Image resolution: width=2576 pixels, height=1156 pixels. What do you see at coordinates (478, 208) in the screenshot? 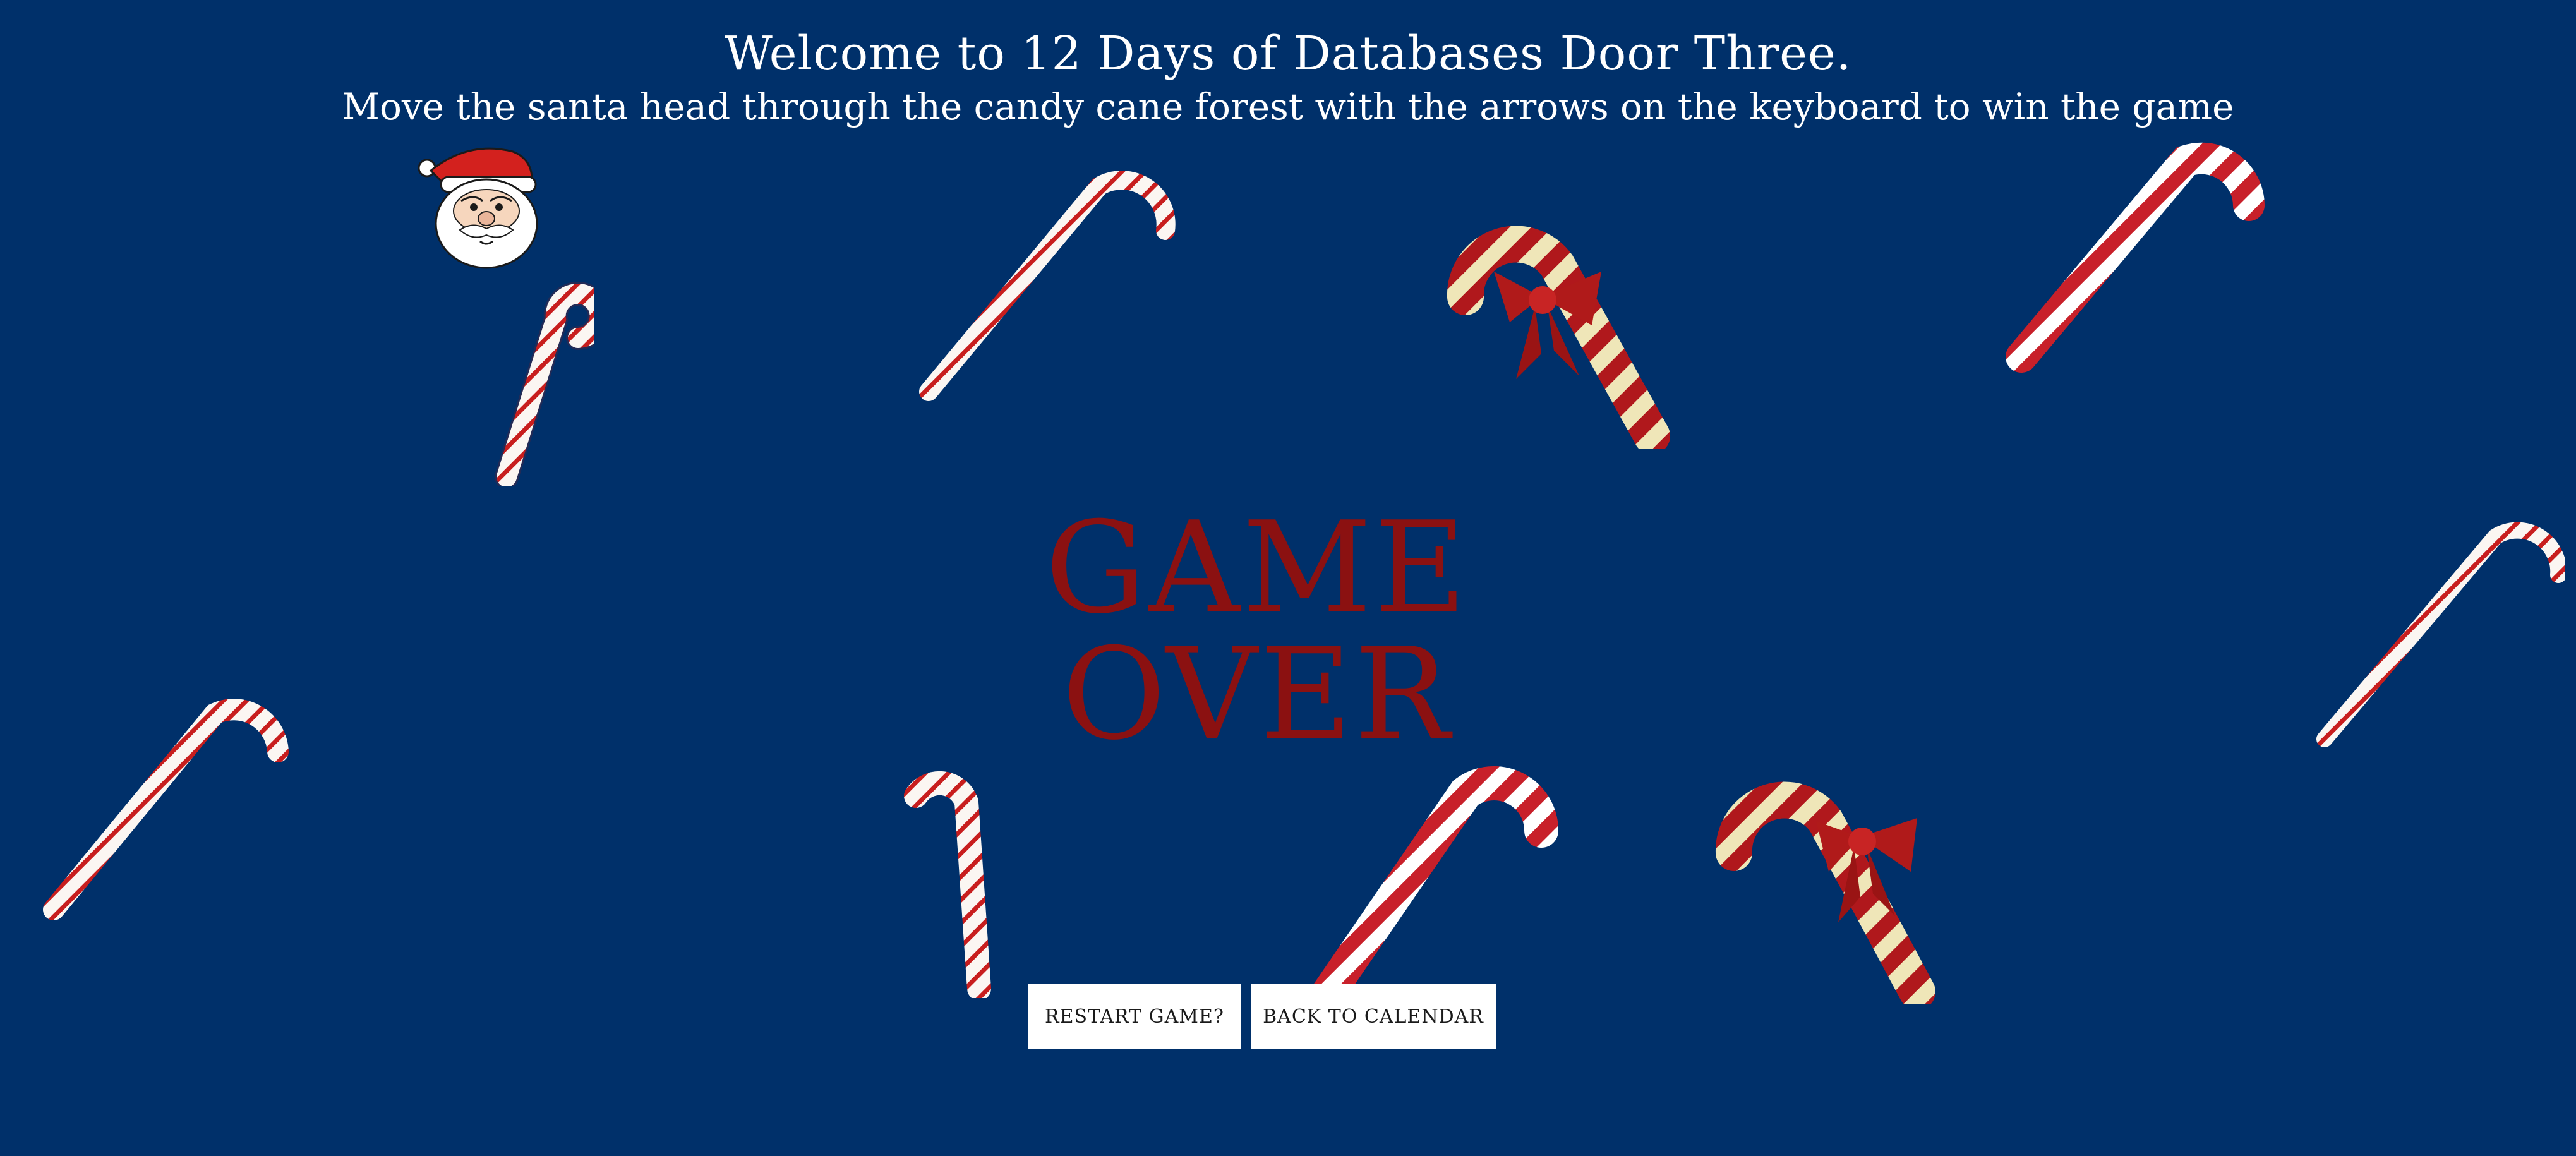
I see `santa-head-icon` at bounding box center [478, 208].